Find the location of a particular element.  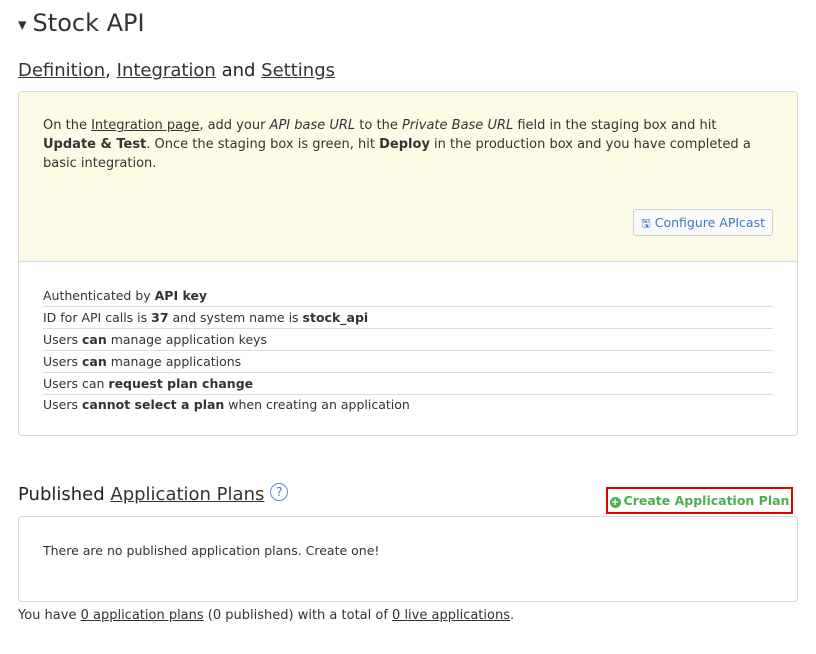

help-icon: ? is located at coordinates (279, 492).